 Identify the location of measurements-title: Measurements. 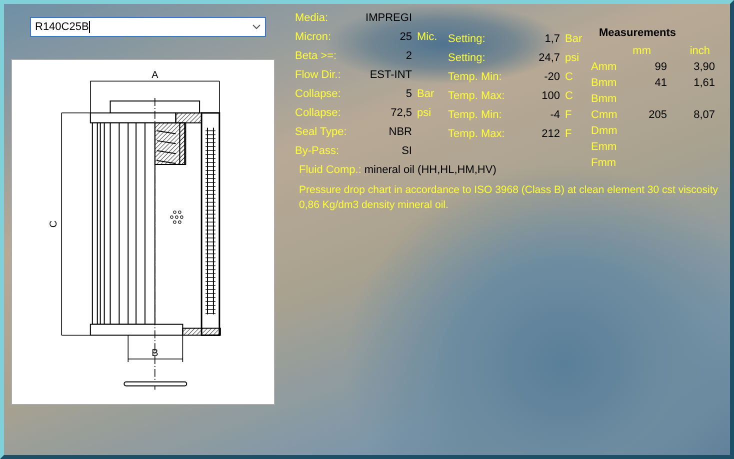
(638, 34).